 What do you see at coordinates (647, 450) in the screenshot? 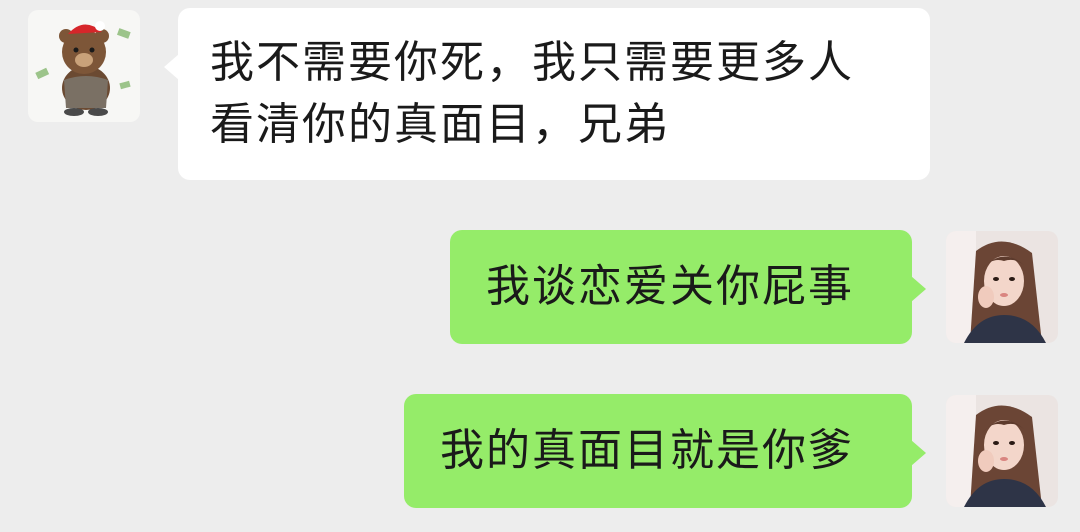
I see `message-text: 我的真面目就是你爹` at bounding box center [647, 450].